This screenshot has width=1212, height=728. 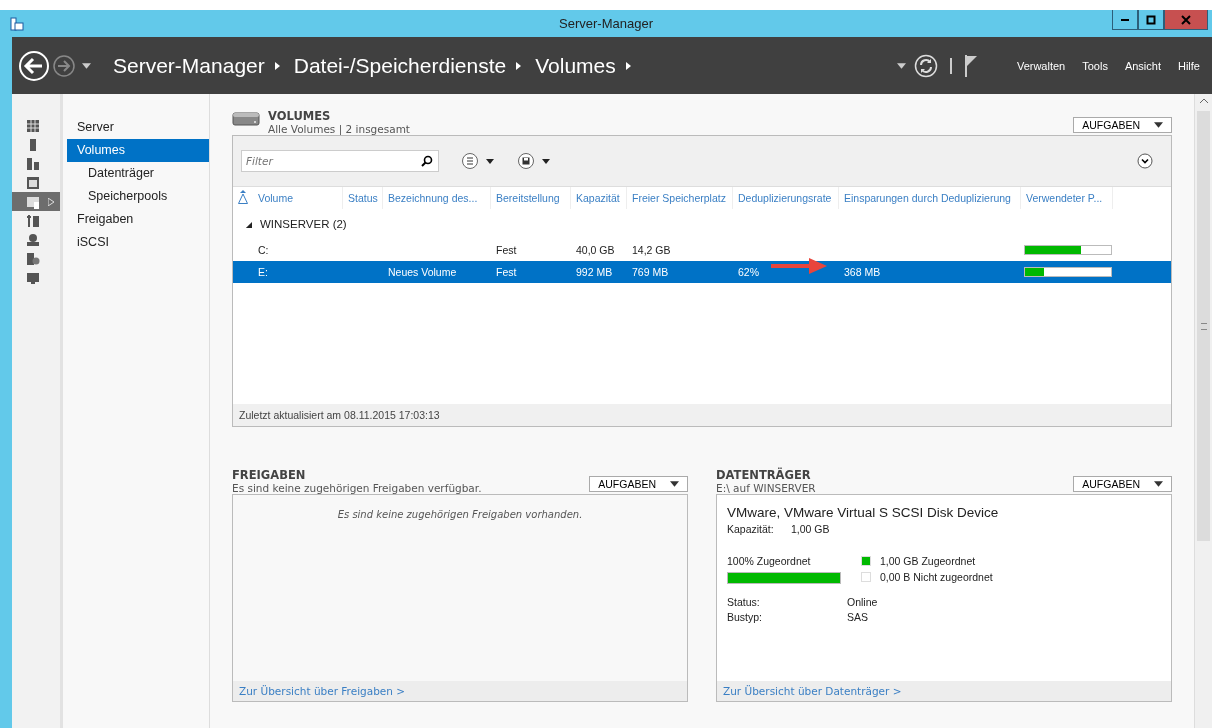 What do you see at coordinates (748, 272) in the screenshot?
I see `table-cell: 62%` at bounding box center [748, 272].